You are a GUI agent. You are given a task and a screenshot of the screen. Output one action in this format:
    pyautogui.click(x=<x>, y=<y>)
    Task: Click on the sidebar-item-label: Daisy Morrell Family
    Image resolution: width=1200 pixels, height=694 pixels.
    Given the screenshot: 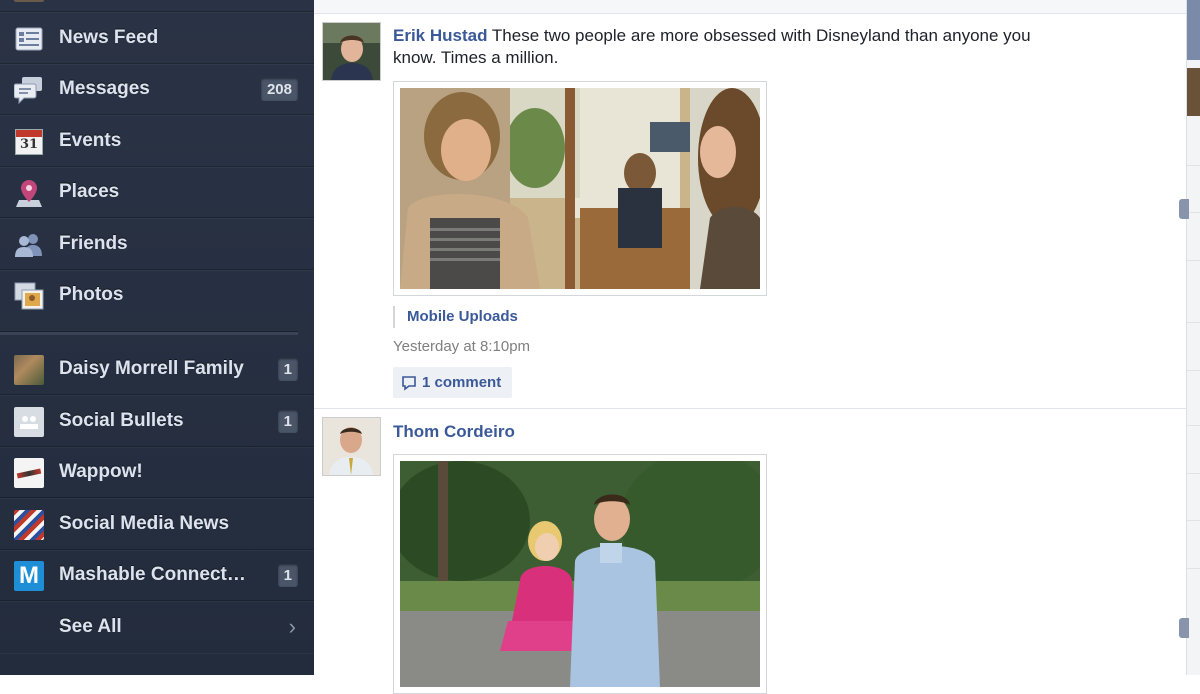 What is the action you would take?
    pyautogui.click(x=151, y=368)
    